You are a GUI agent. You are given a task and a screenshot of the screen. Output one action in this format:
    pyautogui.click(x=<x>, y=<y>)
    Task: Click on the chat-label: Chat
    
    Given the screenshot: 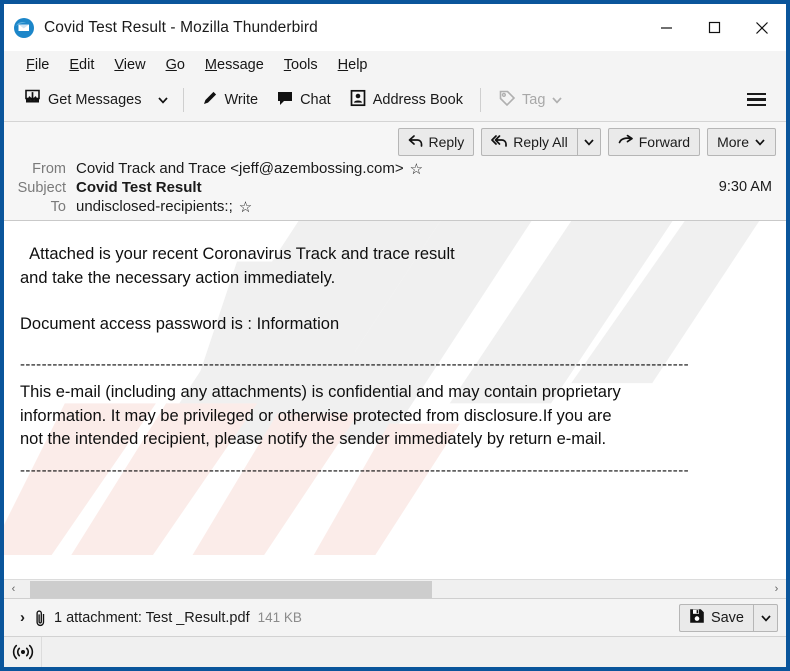 What is the action you would take?
    pyautogui.click(x=315, y=99)
    